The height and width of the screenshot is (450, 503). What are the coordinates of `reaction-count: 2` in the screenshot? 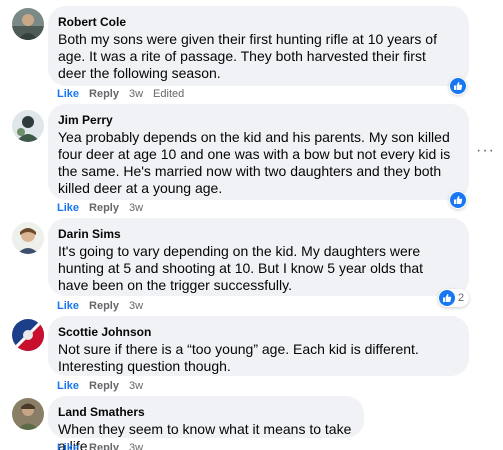 It's located at (461, 298).